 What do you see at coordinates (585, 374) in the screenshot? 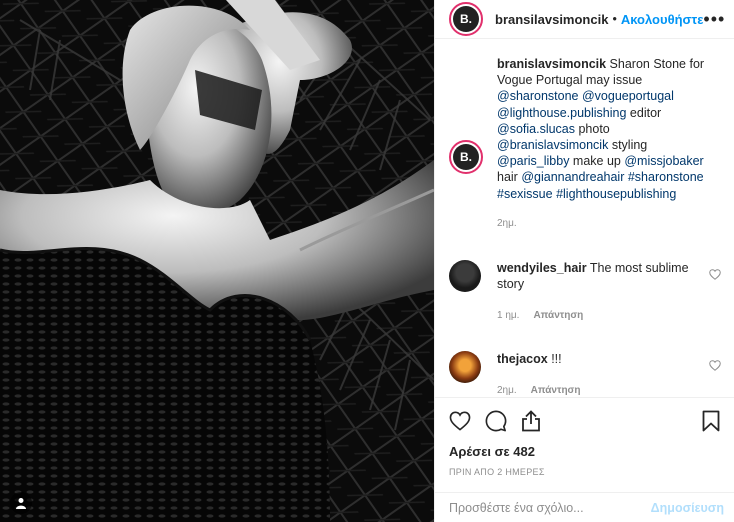
I see `comment-item: thejacox !!! 2ημ. Απάντηση` at bounding box center [585, 374].